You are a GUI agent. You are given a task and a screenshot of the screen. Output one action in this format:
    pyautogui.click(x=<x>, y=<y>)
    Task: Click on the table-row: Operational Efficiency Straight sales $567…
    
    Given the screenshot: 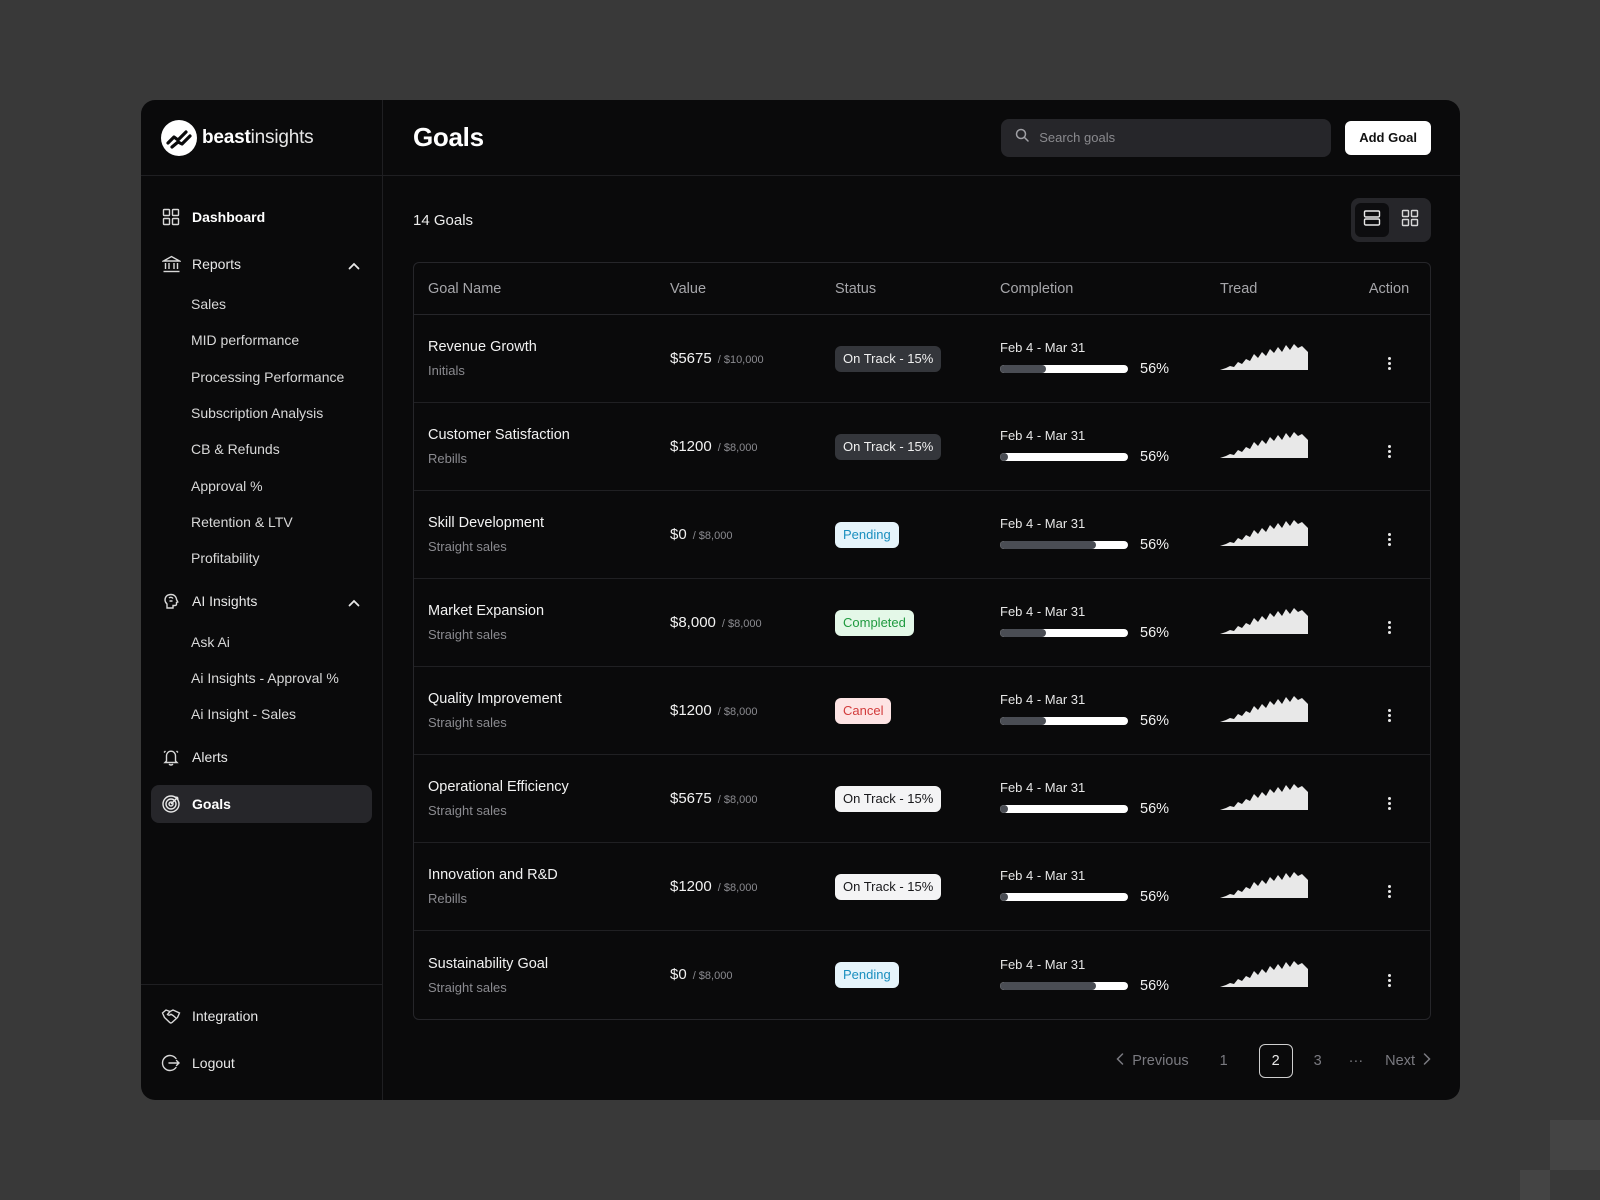 What is the action you would take?
    pyautogui.click(x=922, y=799)
    